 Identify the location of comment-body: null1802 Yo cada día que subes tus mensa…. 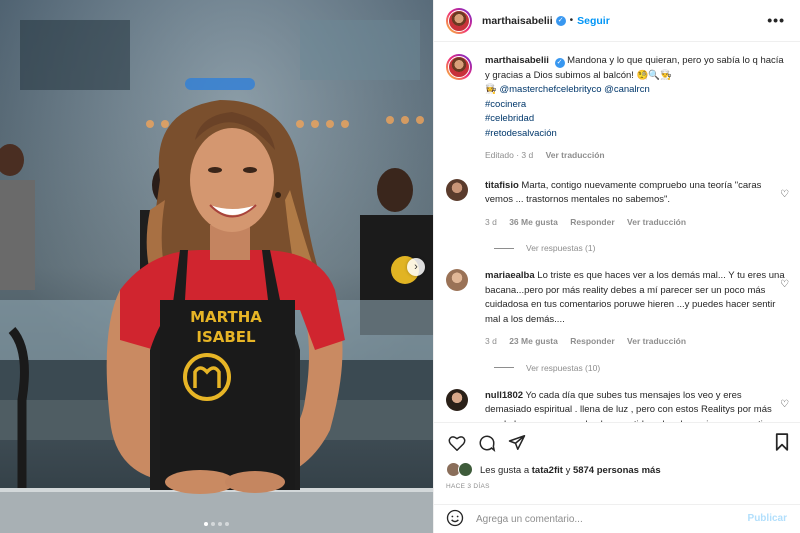
(635, 406).